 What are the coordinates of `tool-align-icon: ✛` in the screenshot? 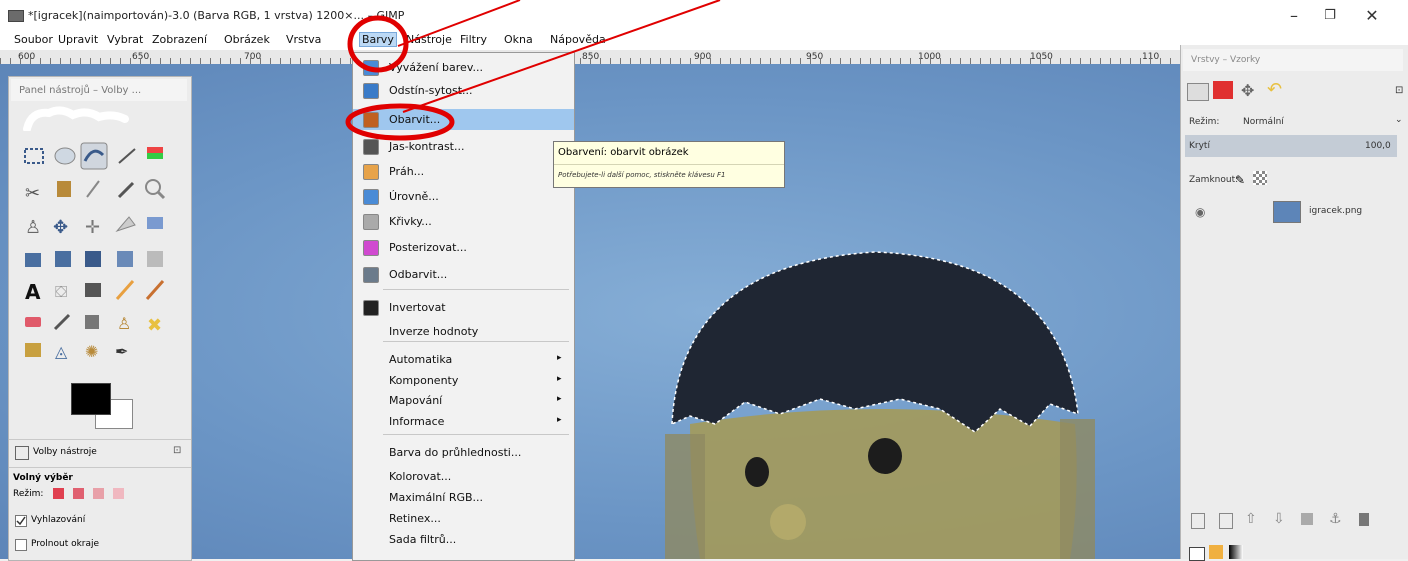 It's located at (92, 227).